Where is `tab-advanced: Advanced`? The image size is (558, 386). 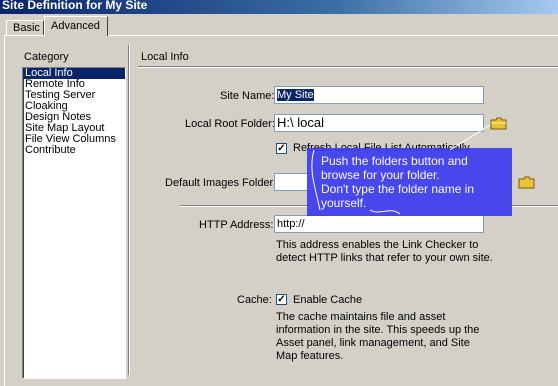
tab-advanced: Advanced is located at coordinates (76, 26).